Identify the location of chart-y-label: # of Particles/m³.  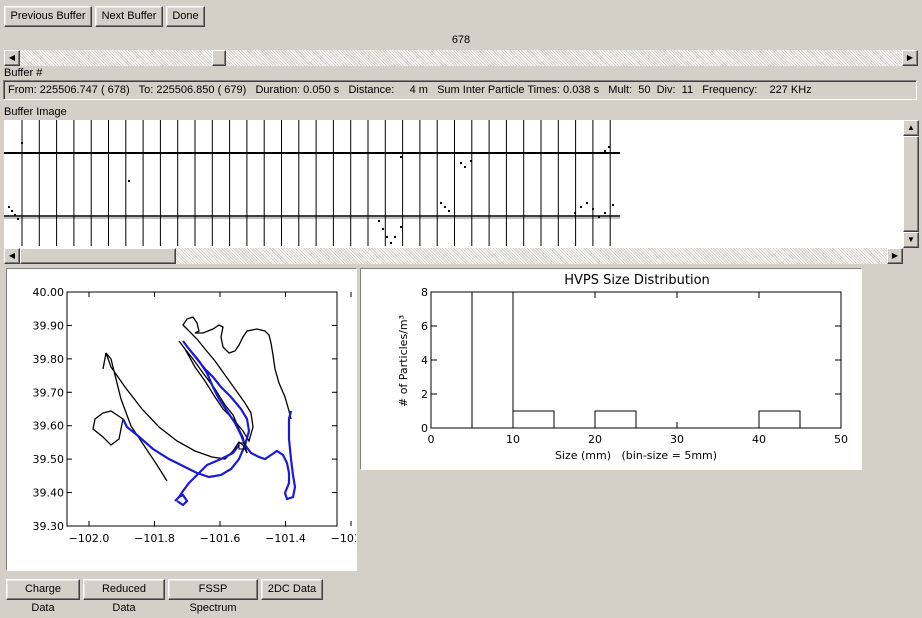
(403, 361).